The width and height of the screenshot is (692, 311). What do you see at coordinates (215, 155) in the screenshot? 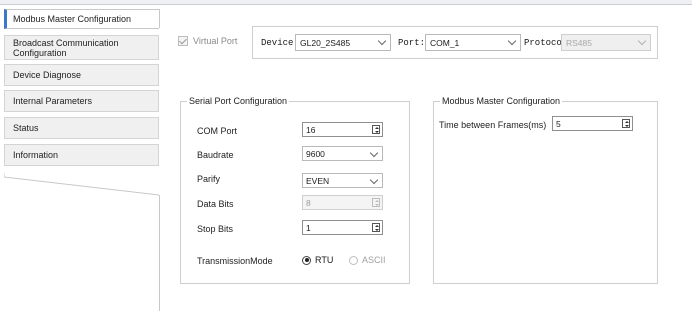
I see `baudrate-label: Baudrate` at bounding box center [215, 155].